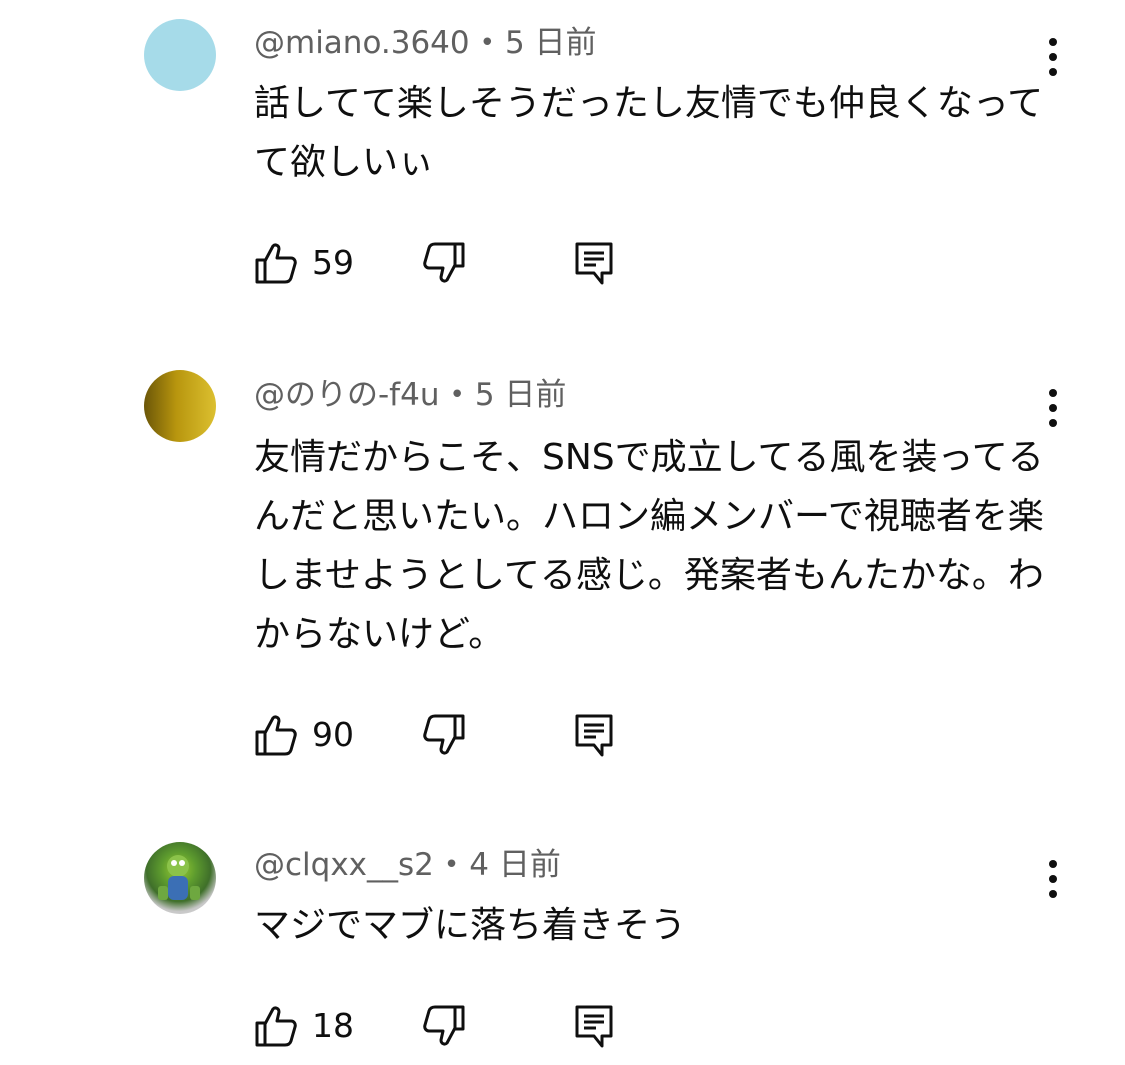 The height and width of the screenshot is (1065, 1125). What do you see at coordinates (333, 262) in the screenshot?
I see `like-count: 59` at bounding box center [333, 262].